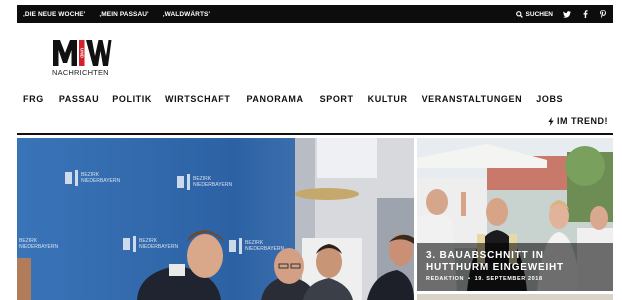 The height and width of the screenshot is (300, 622). I want to click on twitter-icon, so click(567, 14).